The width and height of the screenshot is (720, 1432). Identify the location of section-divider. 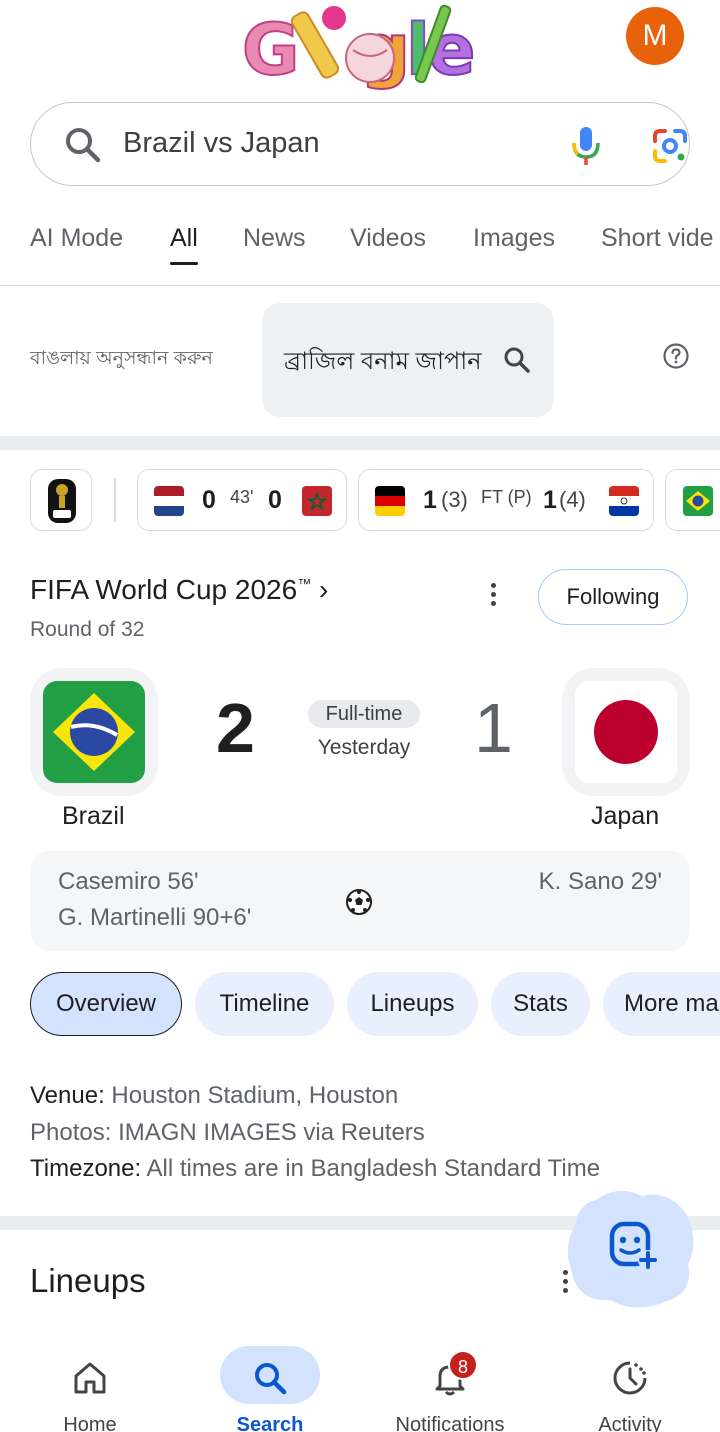
(360, 443).